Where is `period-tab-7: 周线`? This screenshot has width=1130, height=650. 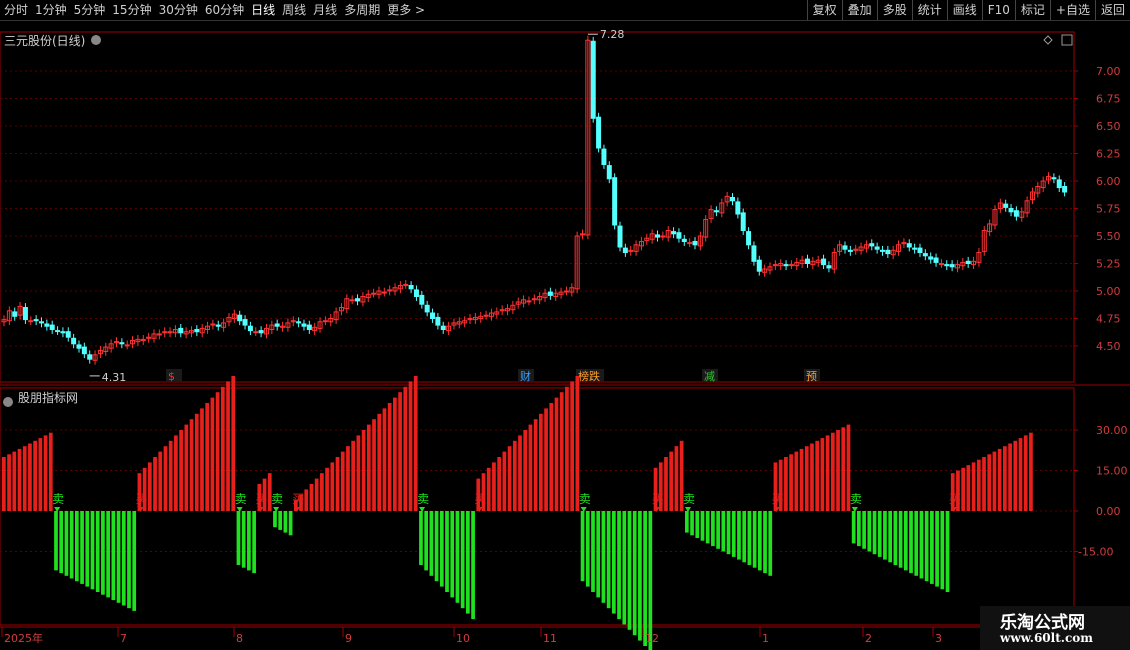 period-tab-7: 周线 is located at coordinates (294, 10).